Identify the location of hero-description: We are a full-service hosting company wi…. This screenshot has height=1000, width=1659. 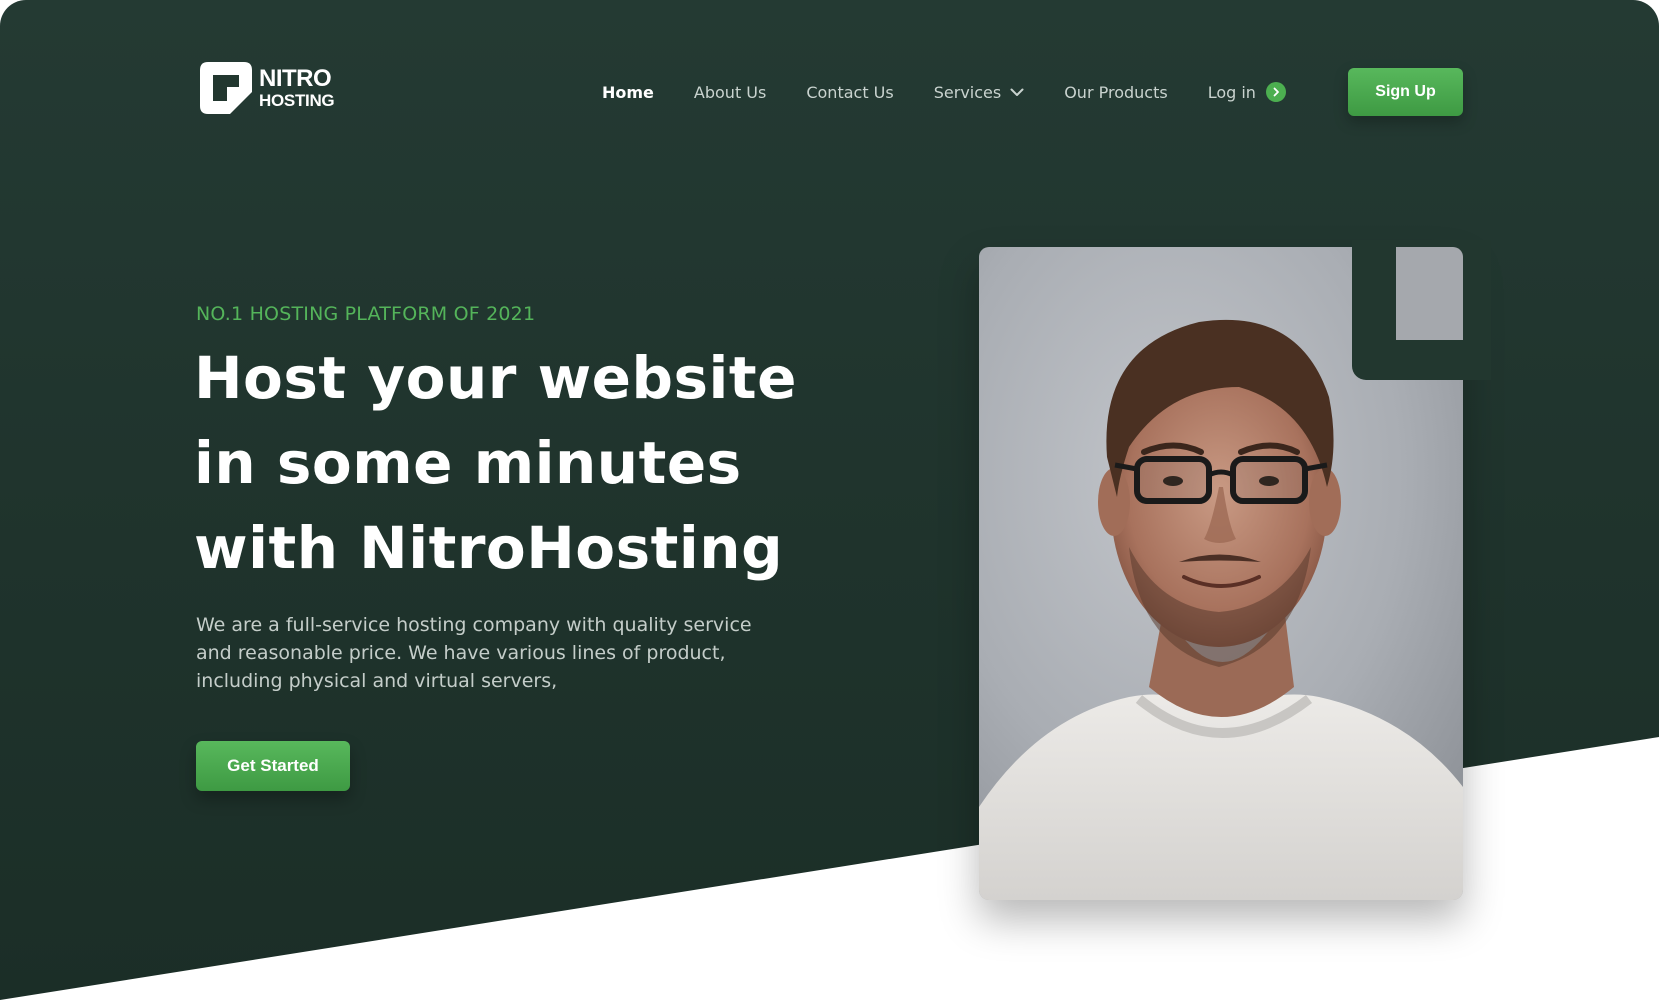
(474, 653).